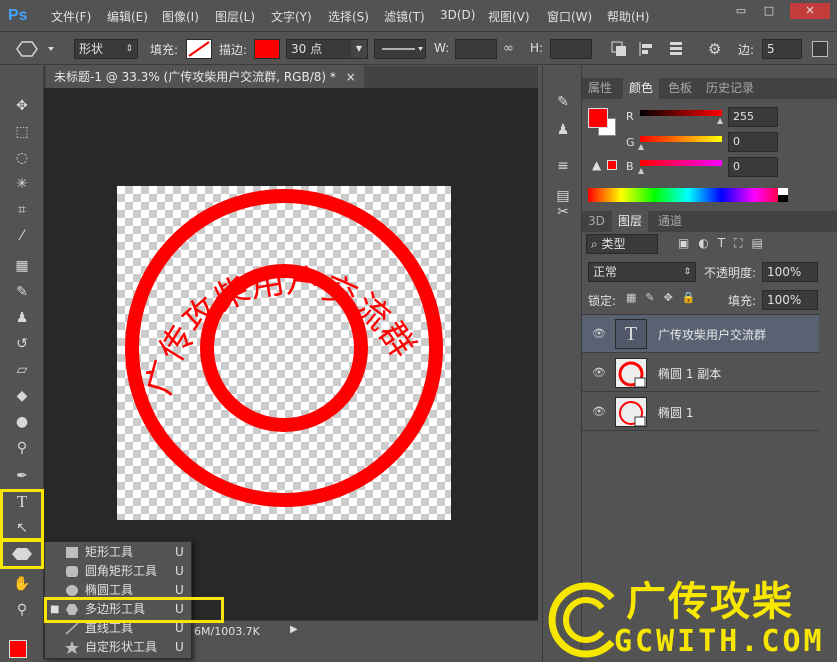  What do you see at coordinates (72, 628) in the screenshot?
I see `line-icon` at bounding box center [72, 628].